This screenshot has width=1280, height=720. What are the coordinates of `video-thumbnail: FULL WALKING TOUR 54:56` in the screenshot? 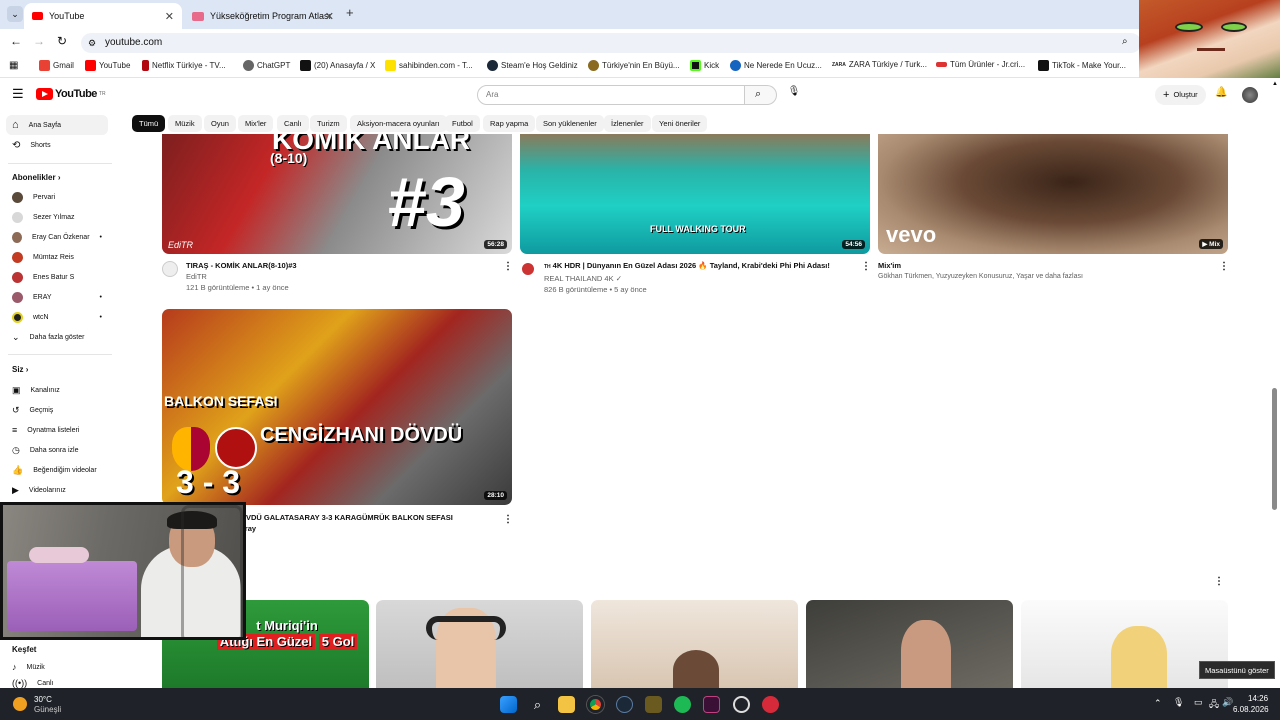 It's located at (695, 194).